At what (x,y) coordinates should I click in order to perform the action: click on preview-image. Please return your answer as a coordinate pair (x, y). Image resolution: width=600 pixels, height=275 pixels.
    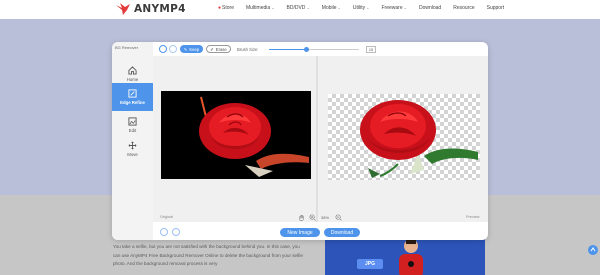
    Looking at the image, I should click on (404, 137).